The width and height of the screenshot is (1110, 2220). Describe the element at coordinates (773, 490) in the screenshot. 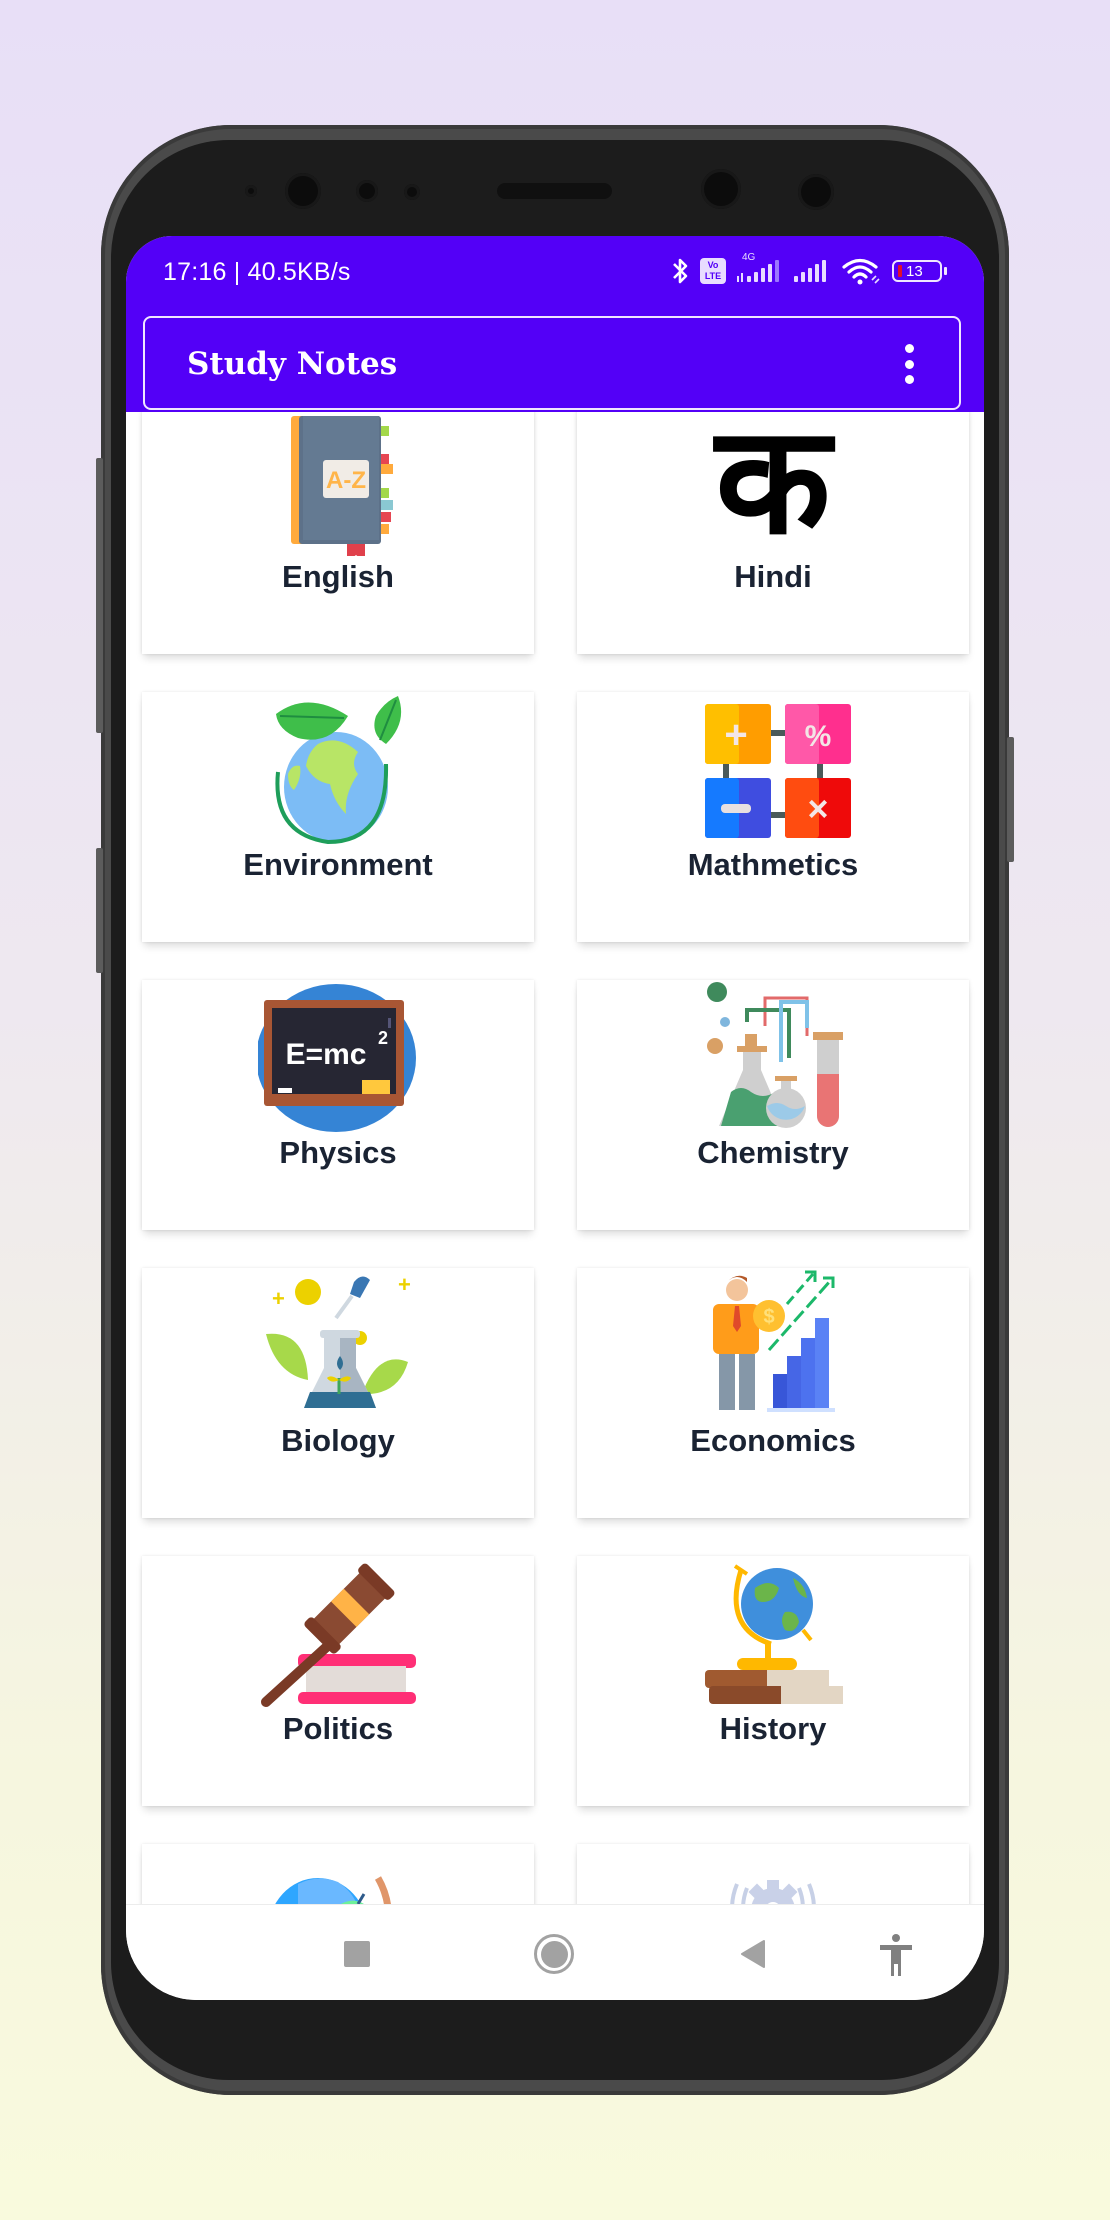

I see `devanagari-ka-icon: क` at that location.